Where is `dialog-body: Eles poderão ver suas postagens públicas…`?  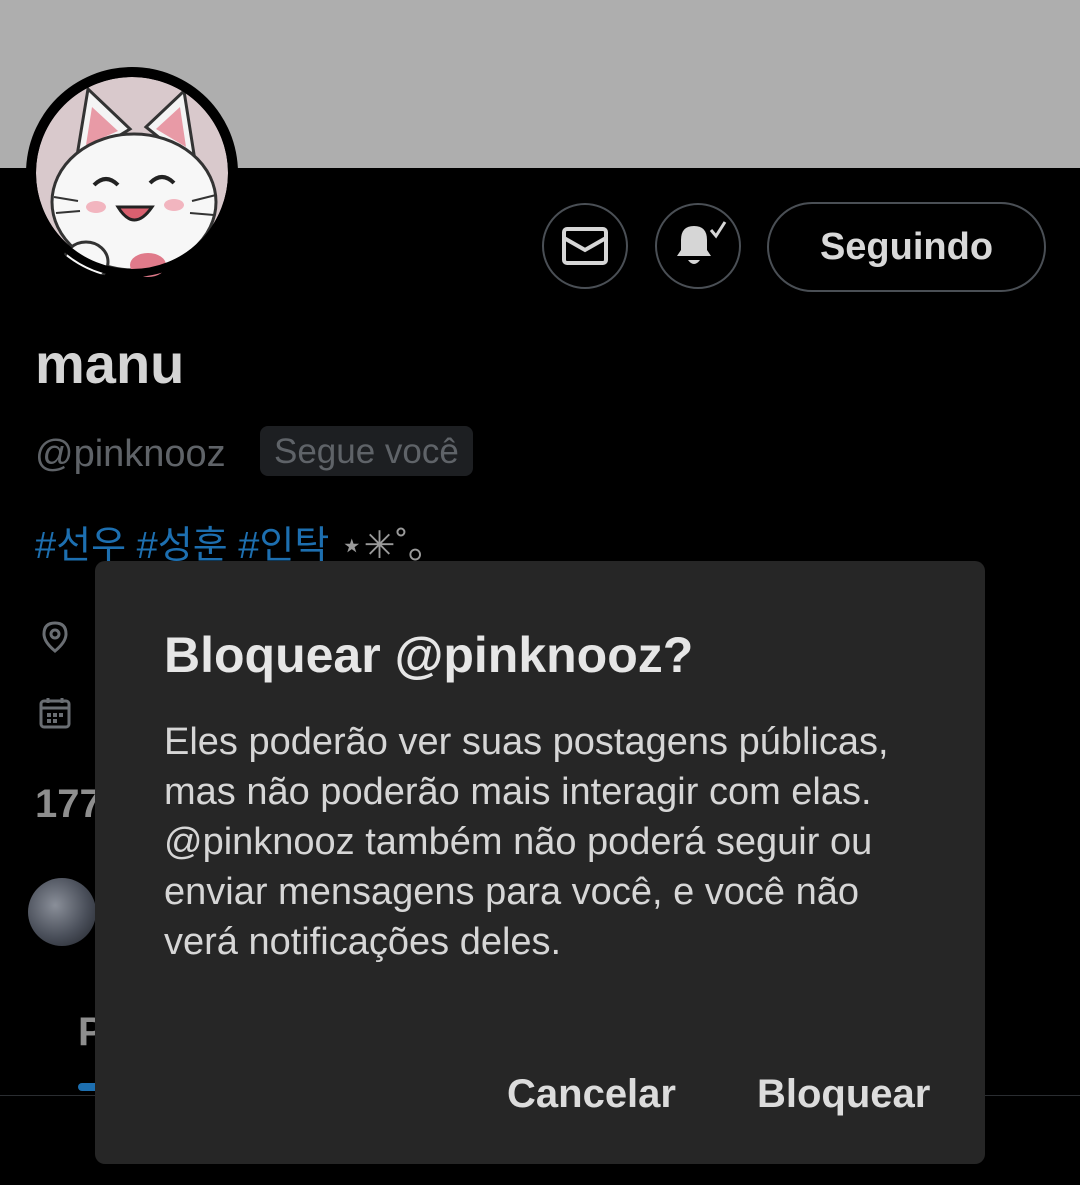
dialog-body: Eles poderão ver suas postagens públicas… is located at coordinates (526, 842).